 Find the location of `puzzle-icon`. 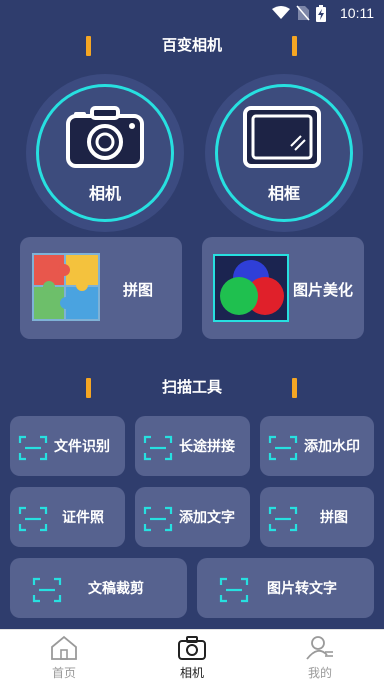

puzzle-icon is located at coordinates (66, 287).